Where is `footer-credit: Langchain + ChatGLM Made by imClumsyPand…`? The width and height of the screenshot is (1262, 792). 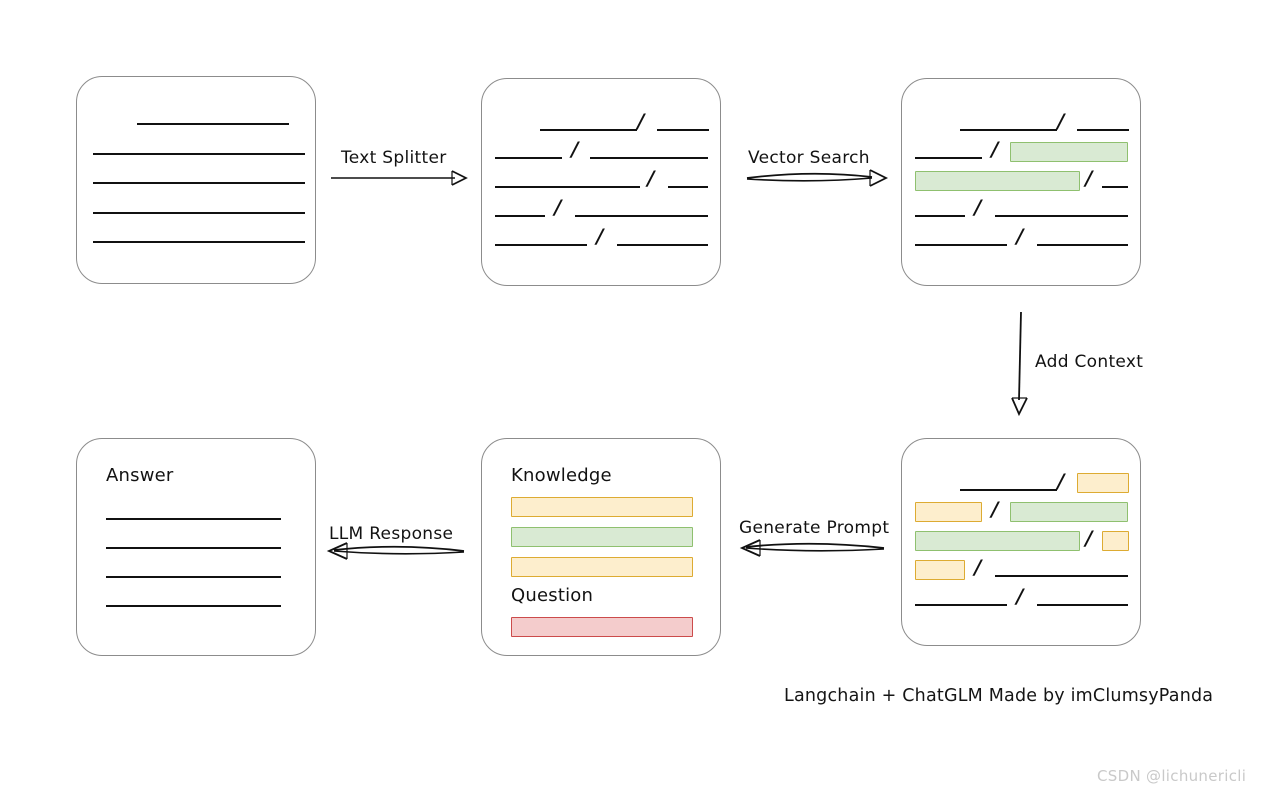 footer-credit: Langchain + ChatGLM Made by imClumsyPand… is located at coordinates (999, 696).